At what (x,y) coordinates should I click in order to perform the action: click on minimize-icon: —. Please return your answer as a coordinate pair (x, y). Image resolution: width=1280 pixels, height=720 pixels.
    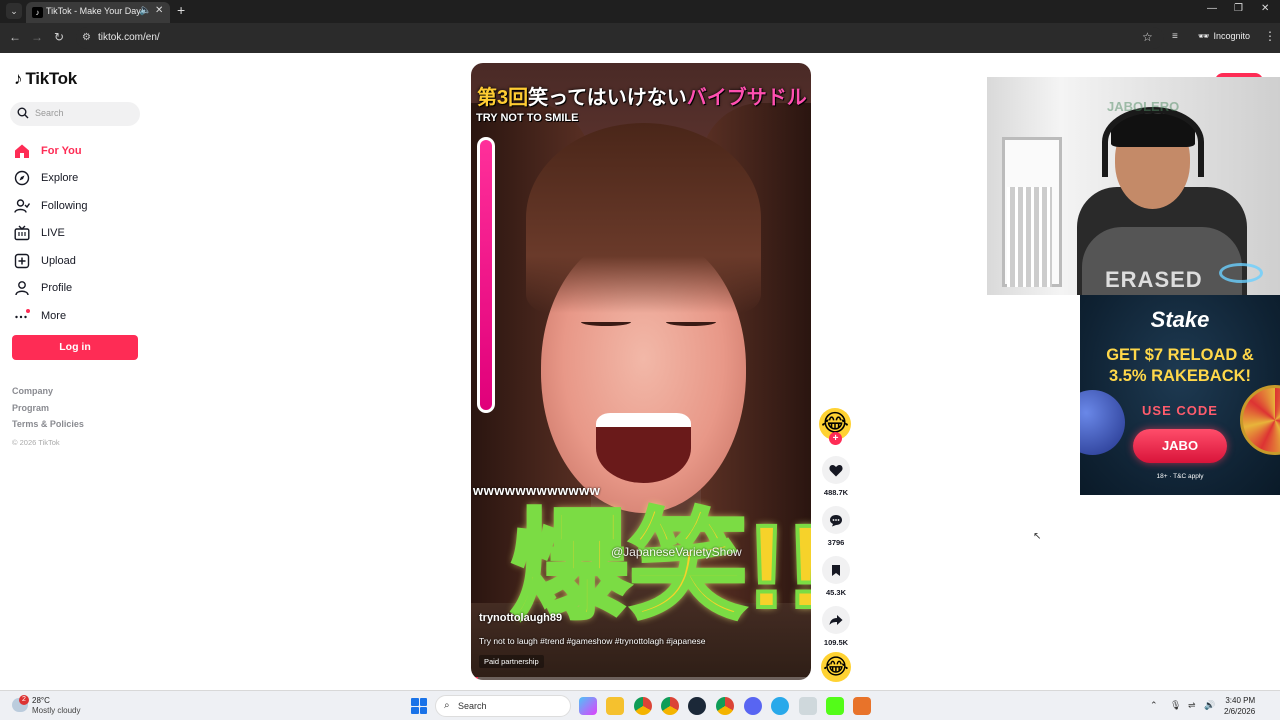
    Looking at the image, I should click on (1212, 8).